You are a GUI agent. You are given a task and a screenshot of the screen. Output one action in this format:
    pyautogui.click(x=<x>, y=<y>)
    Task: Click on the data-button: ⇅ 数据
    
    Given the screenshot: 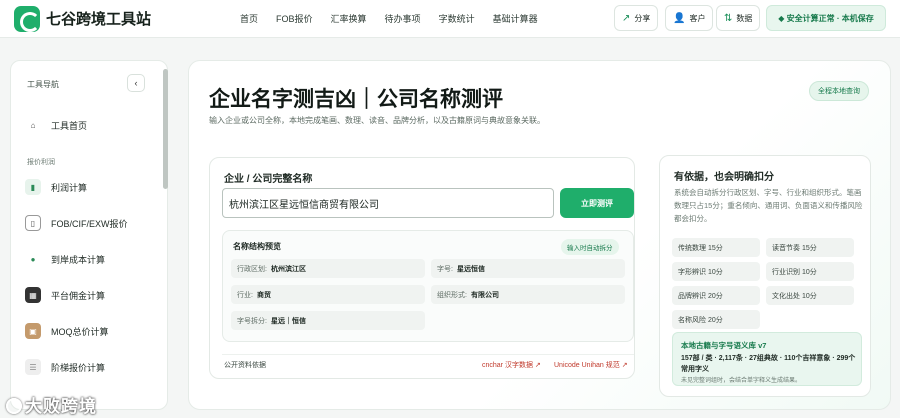 What is the action you would take?
    pyautogui.click(x=738, y=18)
    